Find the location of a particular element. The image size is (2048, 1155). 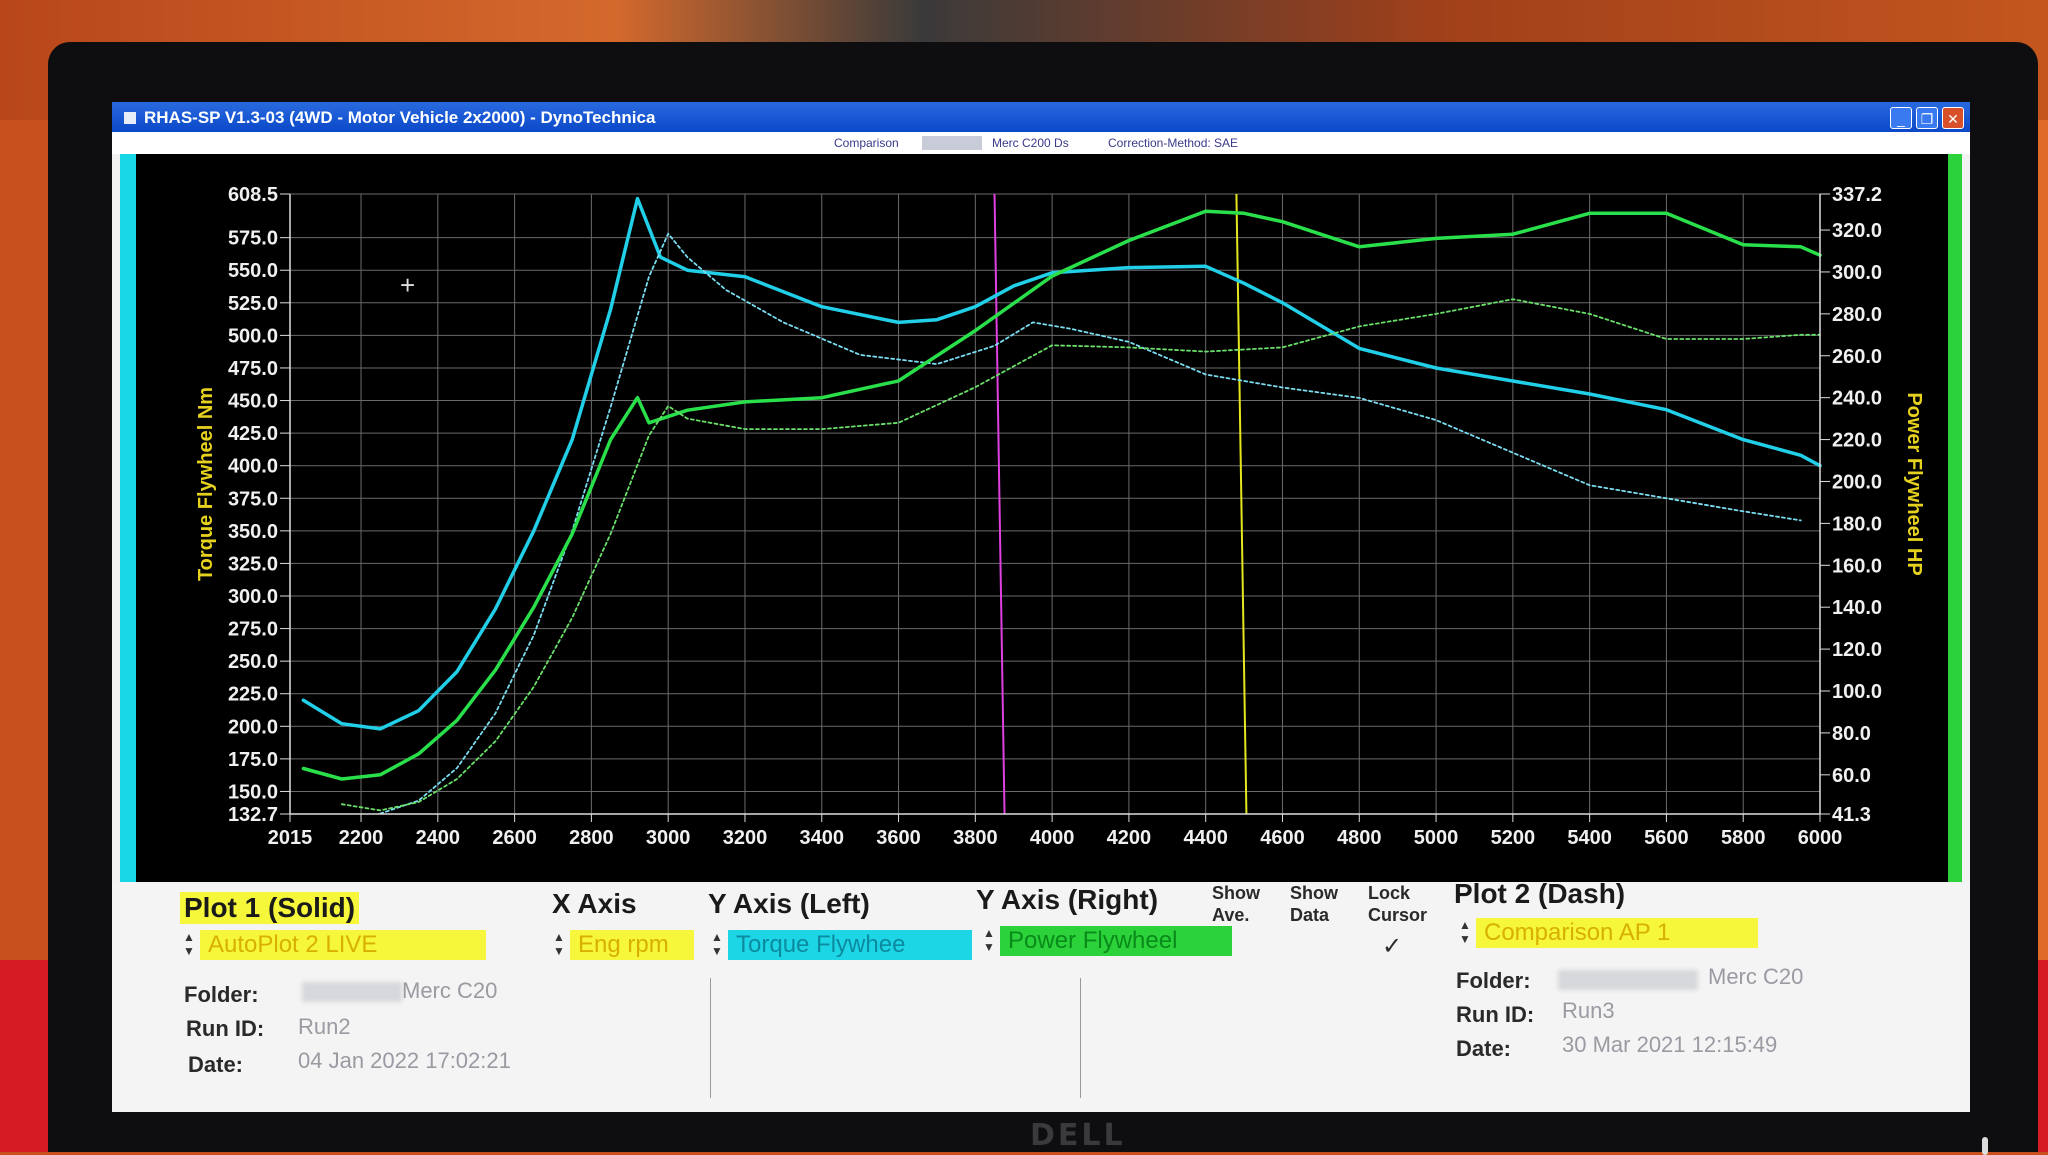

close-button: ✕ is located at coordinates (1953, 118).